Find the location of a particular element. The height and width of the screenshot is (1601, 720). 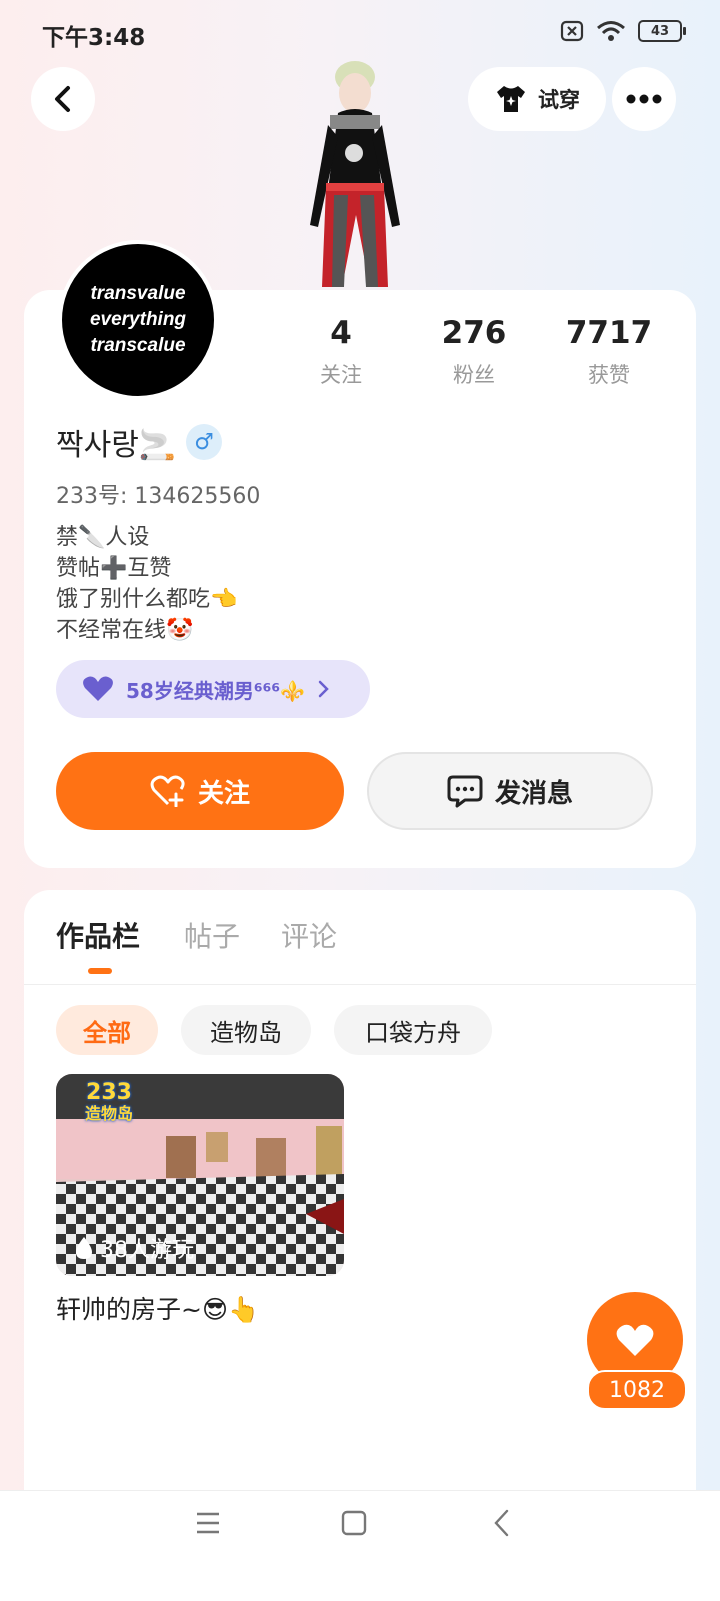

more-button is located at coordinates (644, 99).